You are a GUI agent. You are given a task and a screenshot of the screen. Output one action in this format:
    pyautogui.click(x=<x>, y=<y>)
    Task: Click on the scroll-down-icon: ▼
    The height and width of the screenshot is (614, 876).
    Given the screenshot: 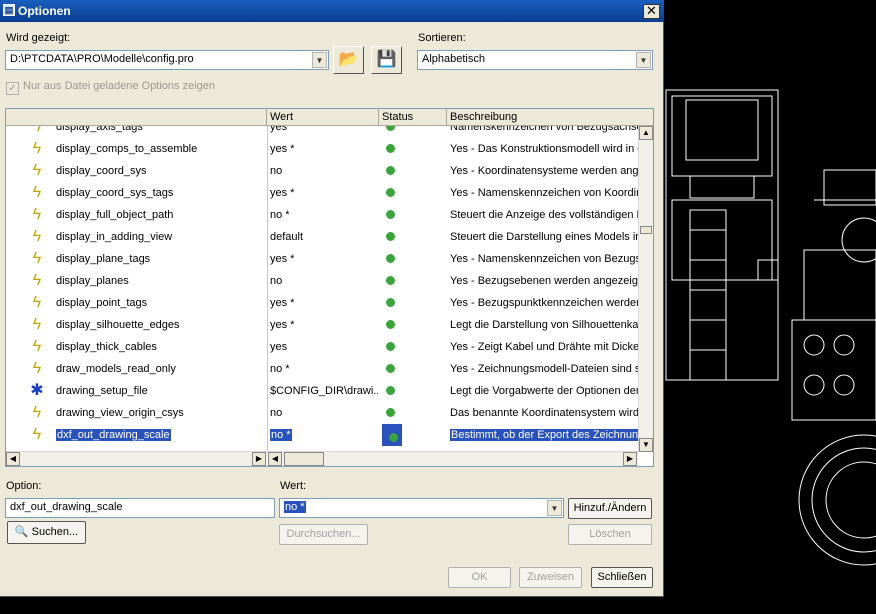 What is the action you would take?
    pyautogui.click(x=646, y=445)
    